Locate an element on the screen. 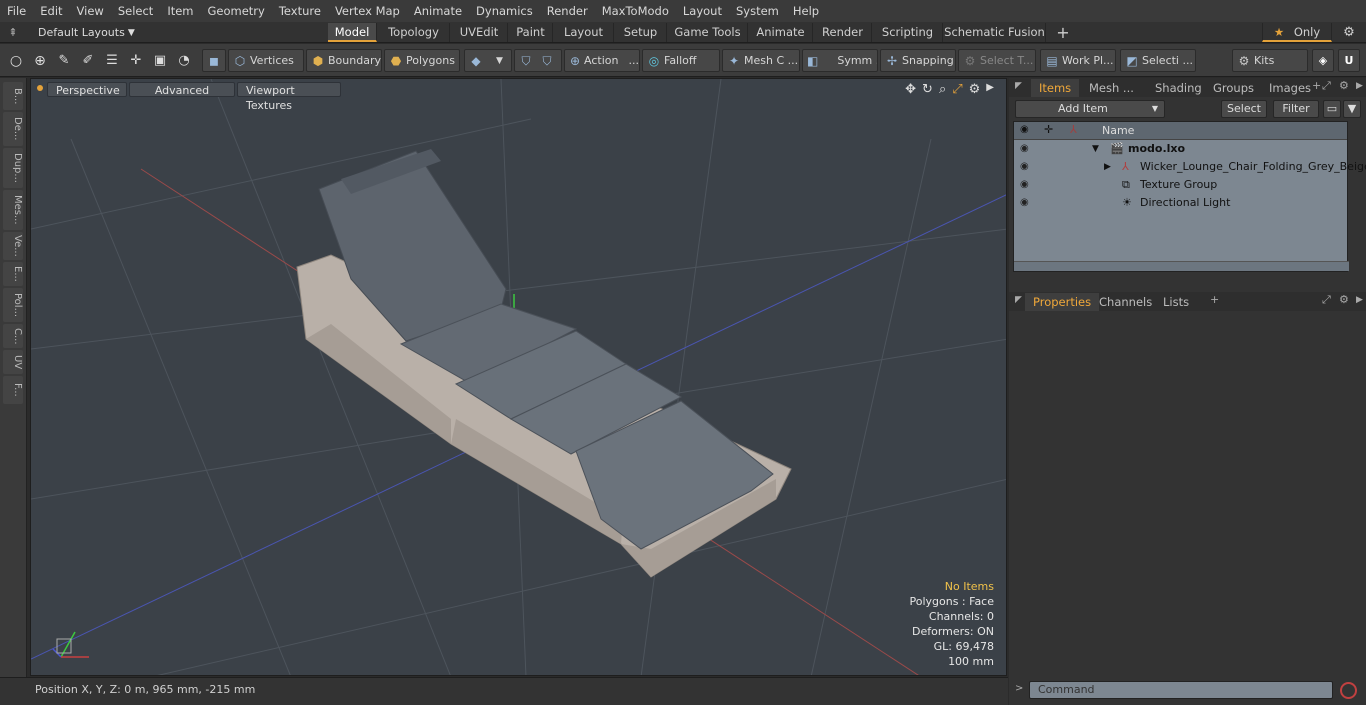  perspective-button: Perspective is located at coordinates (87, 89).